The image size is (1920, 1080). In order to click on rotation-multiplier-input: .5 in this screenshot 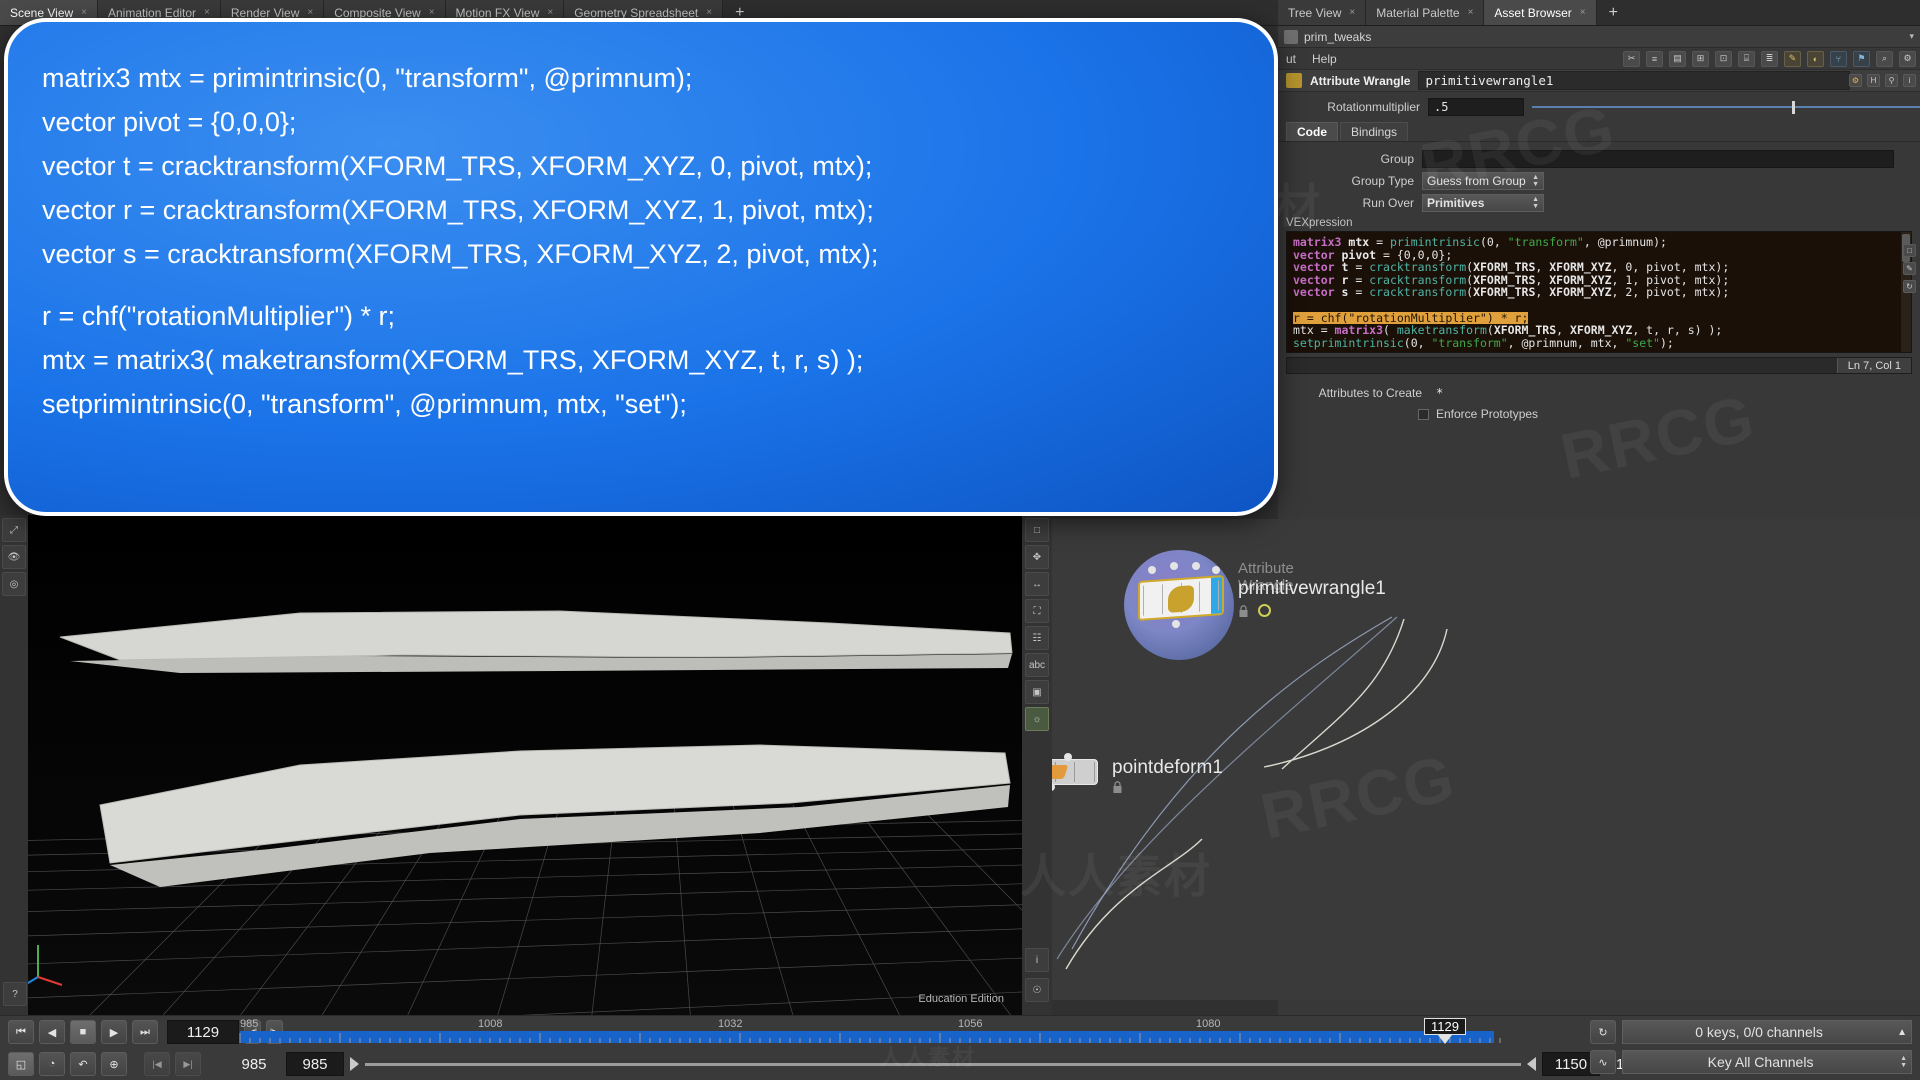, I will do `click(1476, 107)`.